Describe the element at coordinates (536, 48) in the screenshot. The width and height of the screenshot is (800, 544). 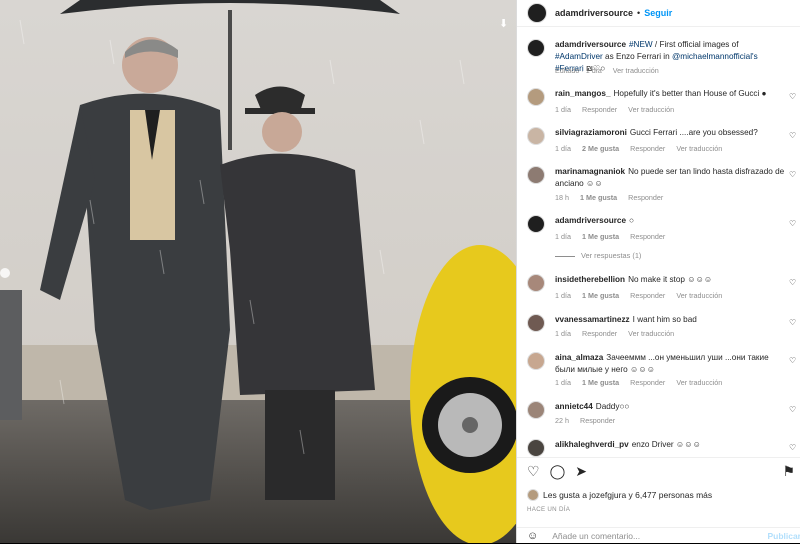
I see `caption-avatar` at that location.